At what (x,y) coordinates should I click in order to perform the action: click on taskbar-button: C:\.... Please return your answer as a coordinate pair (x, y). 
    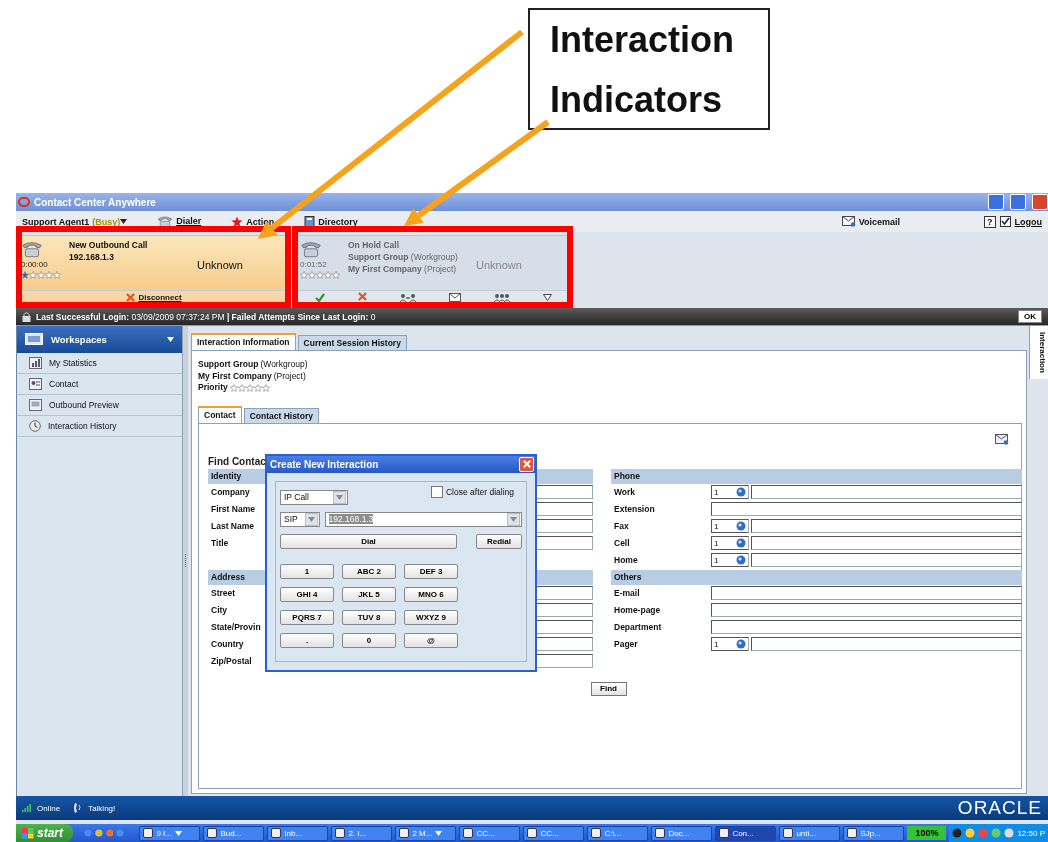
    Looking at the image, I should click on (618, 833).